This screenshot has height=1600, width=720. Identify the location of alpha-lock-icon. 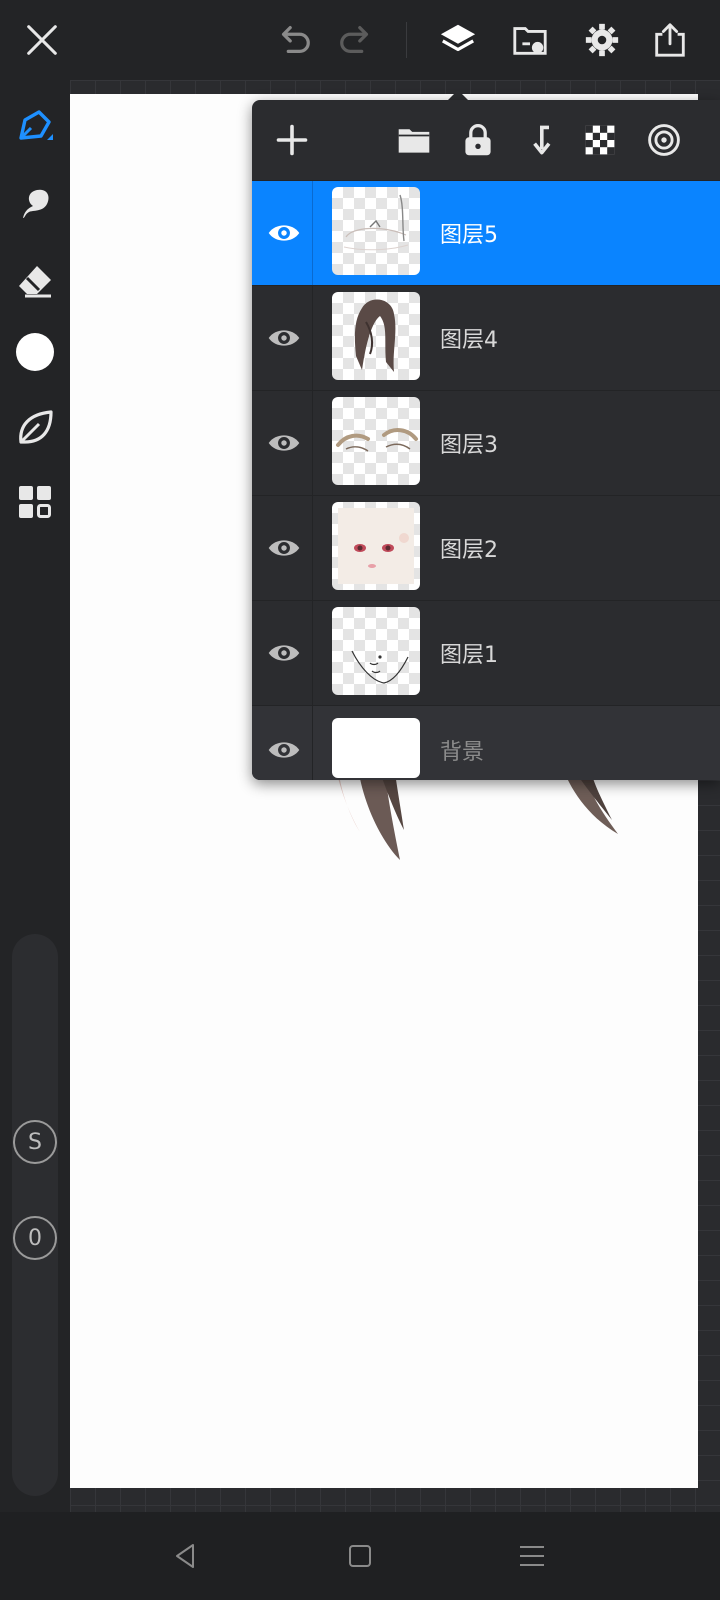
(600, 140).